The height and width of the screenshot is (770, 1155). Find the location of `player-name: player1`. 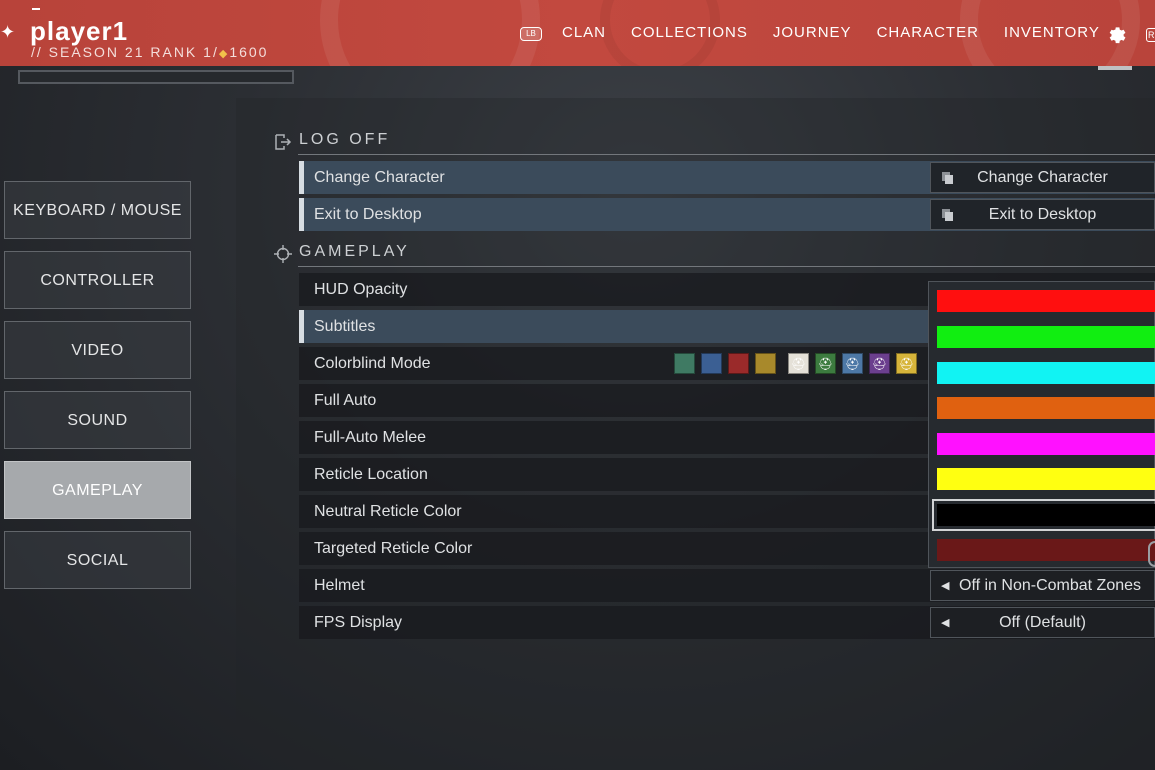

player-name: player1 is located at coordinates (79, 31).